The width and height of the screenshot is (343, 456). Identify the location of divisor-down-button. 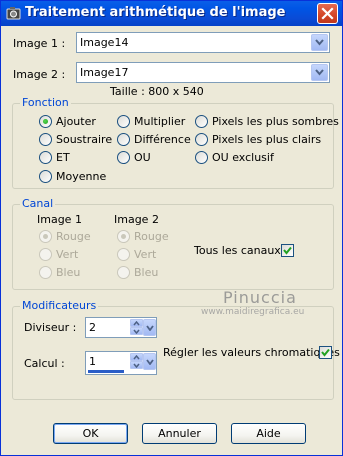
(136, 331).